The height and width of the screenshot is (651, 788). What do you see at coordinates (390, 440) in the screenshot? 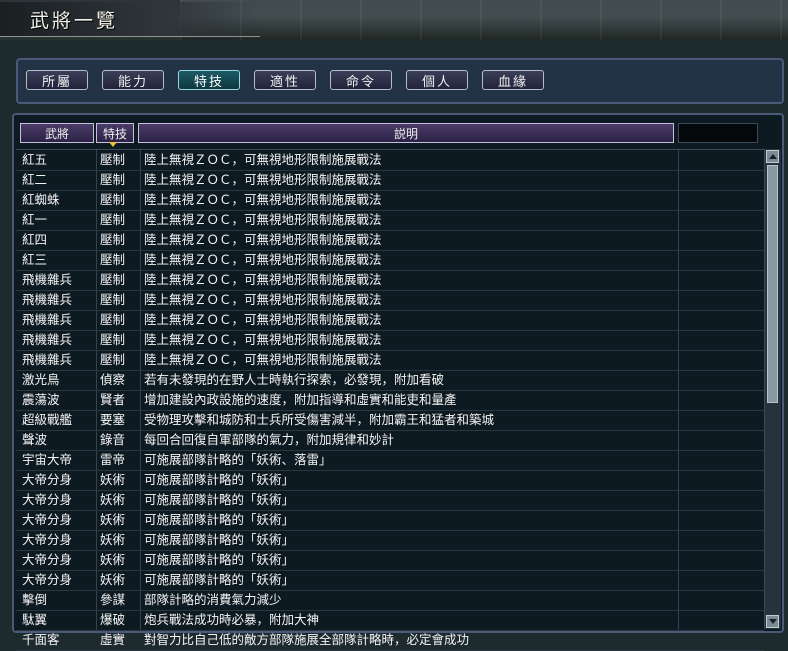
I see `table-row: 聲波 錄音 每回合回復自軍部隊的氣力，附加規律和妙計` at bounding box center [390, 440].